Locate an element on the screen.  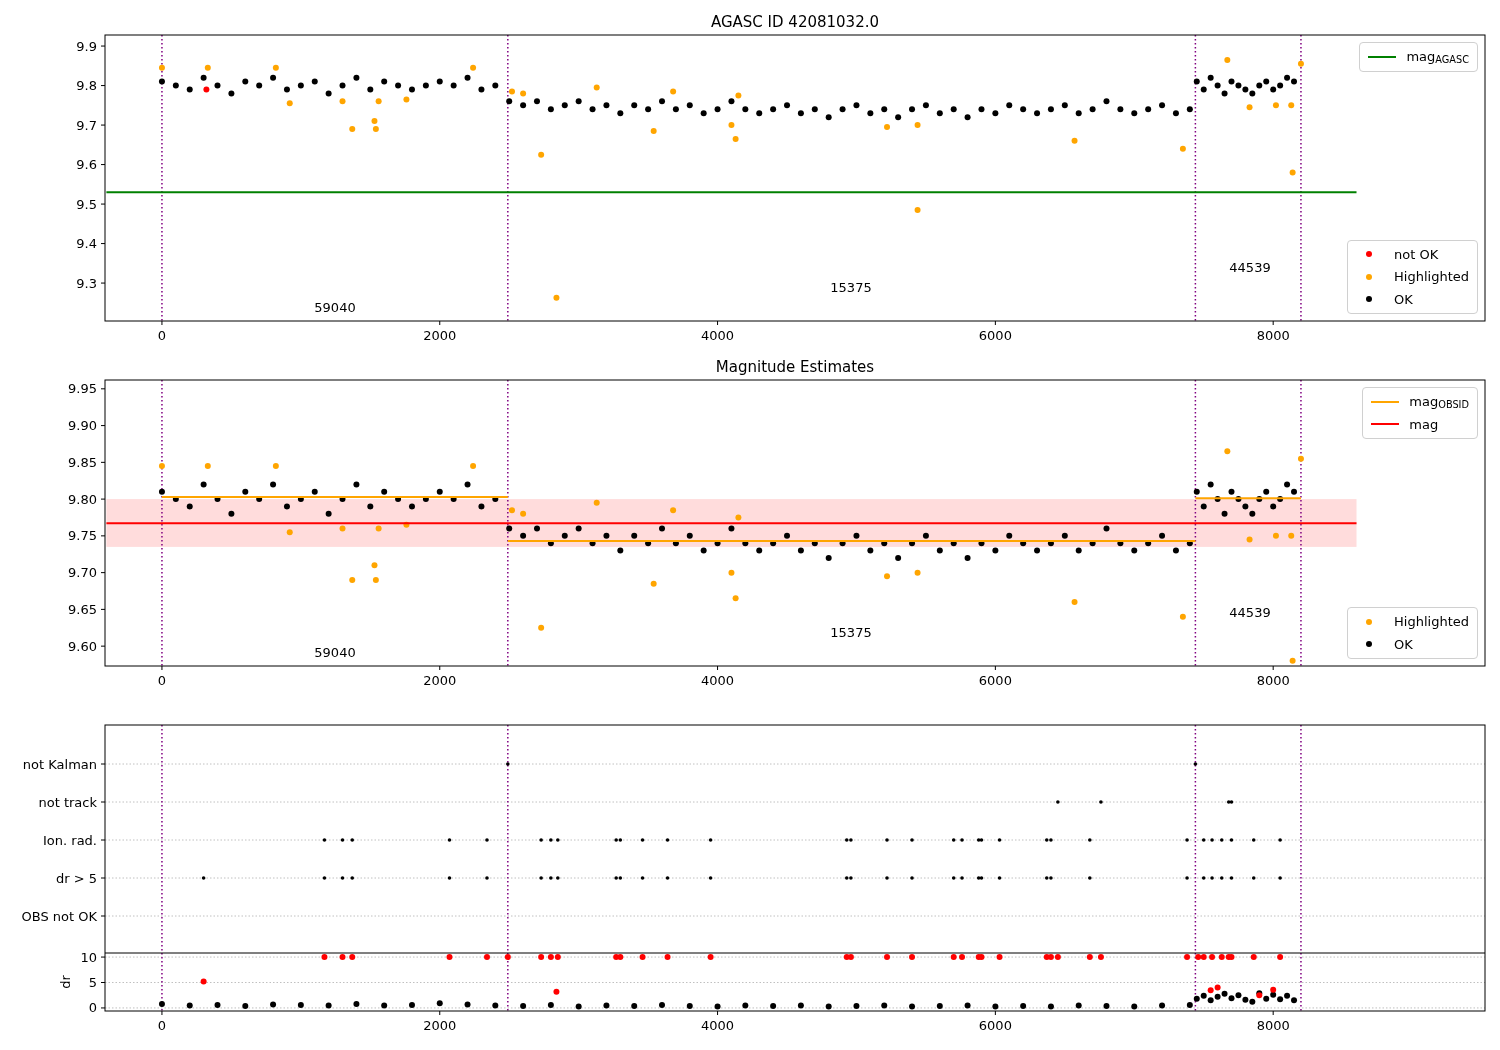
y-tick-label: 9.7 is located at coordinates (86, 125).